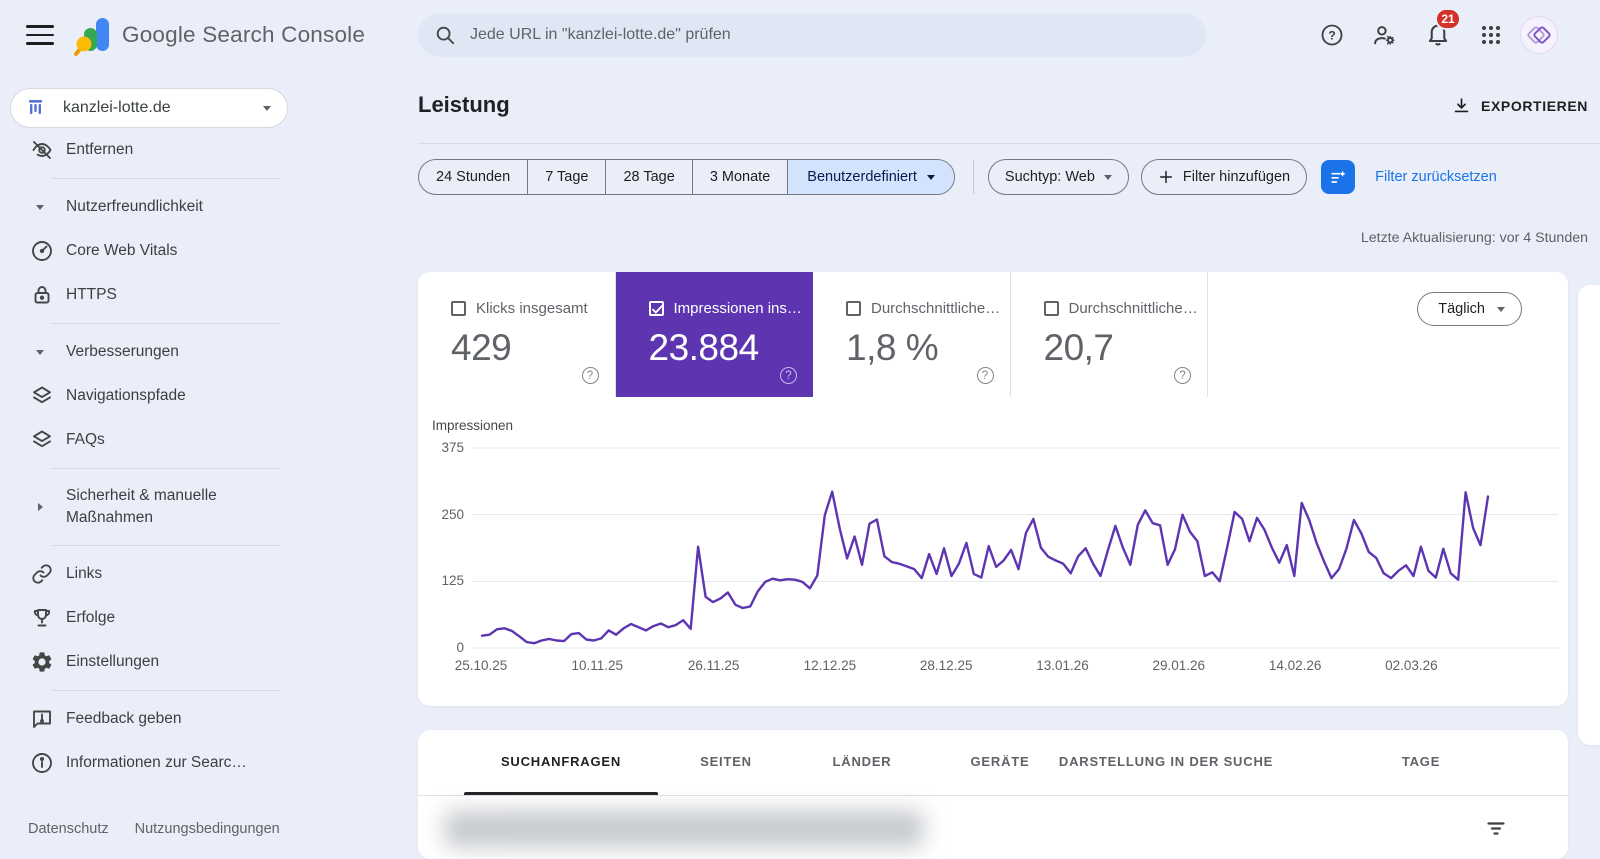 The height and width of the screenshot is (859, 1600). What do you see at coordinates (1474, 238) in the screenshot?
I see `last-update-status: Letzte Aktualisierung: vor 4 Stunden` at bounding box center [1474, 238].